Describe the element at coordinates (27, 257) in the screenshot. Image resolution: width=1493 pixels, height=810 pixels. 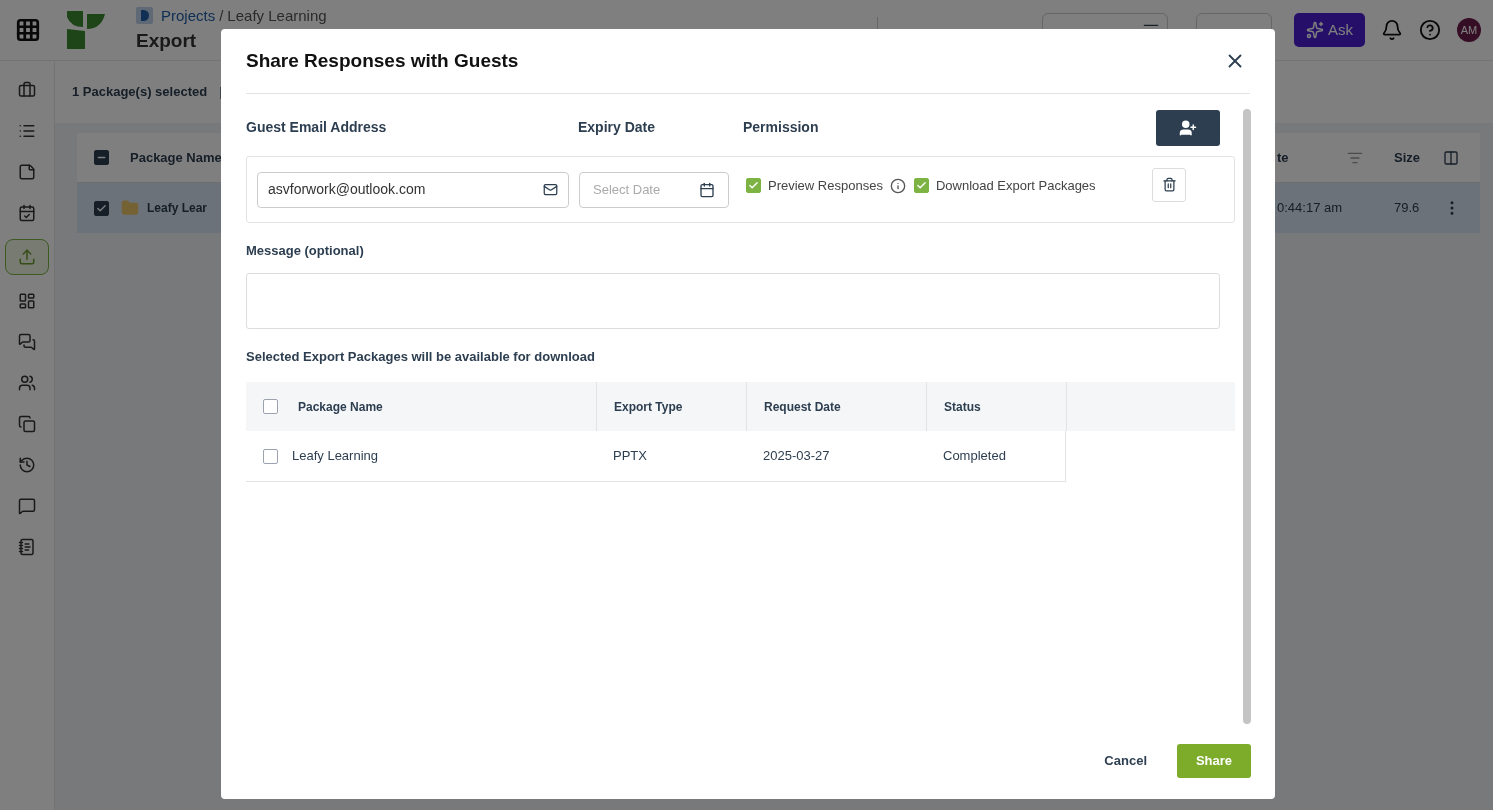
I see `upload-icon` at that location.